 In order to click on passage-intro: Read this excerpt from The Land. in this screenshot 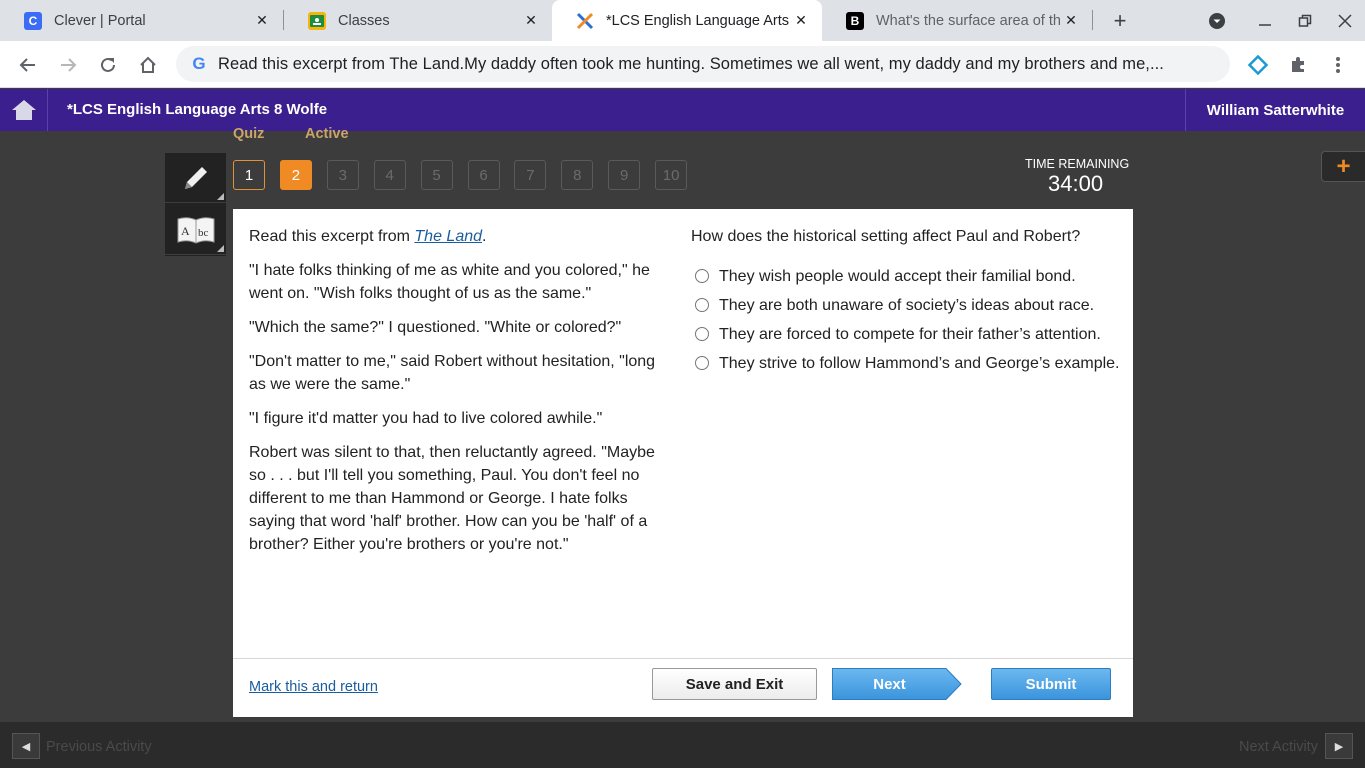, I will do `click(456, 236)`.